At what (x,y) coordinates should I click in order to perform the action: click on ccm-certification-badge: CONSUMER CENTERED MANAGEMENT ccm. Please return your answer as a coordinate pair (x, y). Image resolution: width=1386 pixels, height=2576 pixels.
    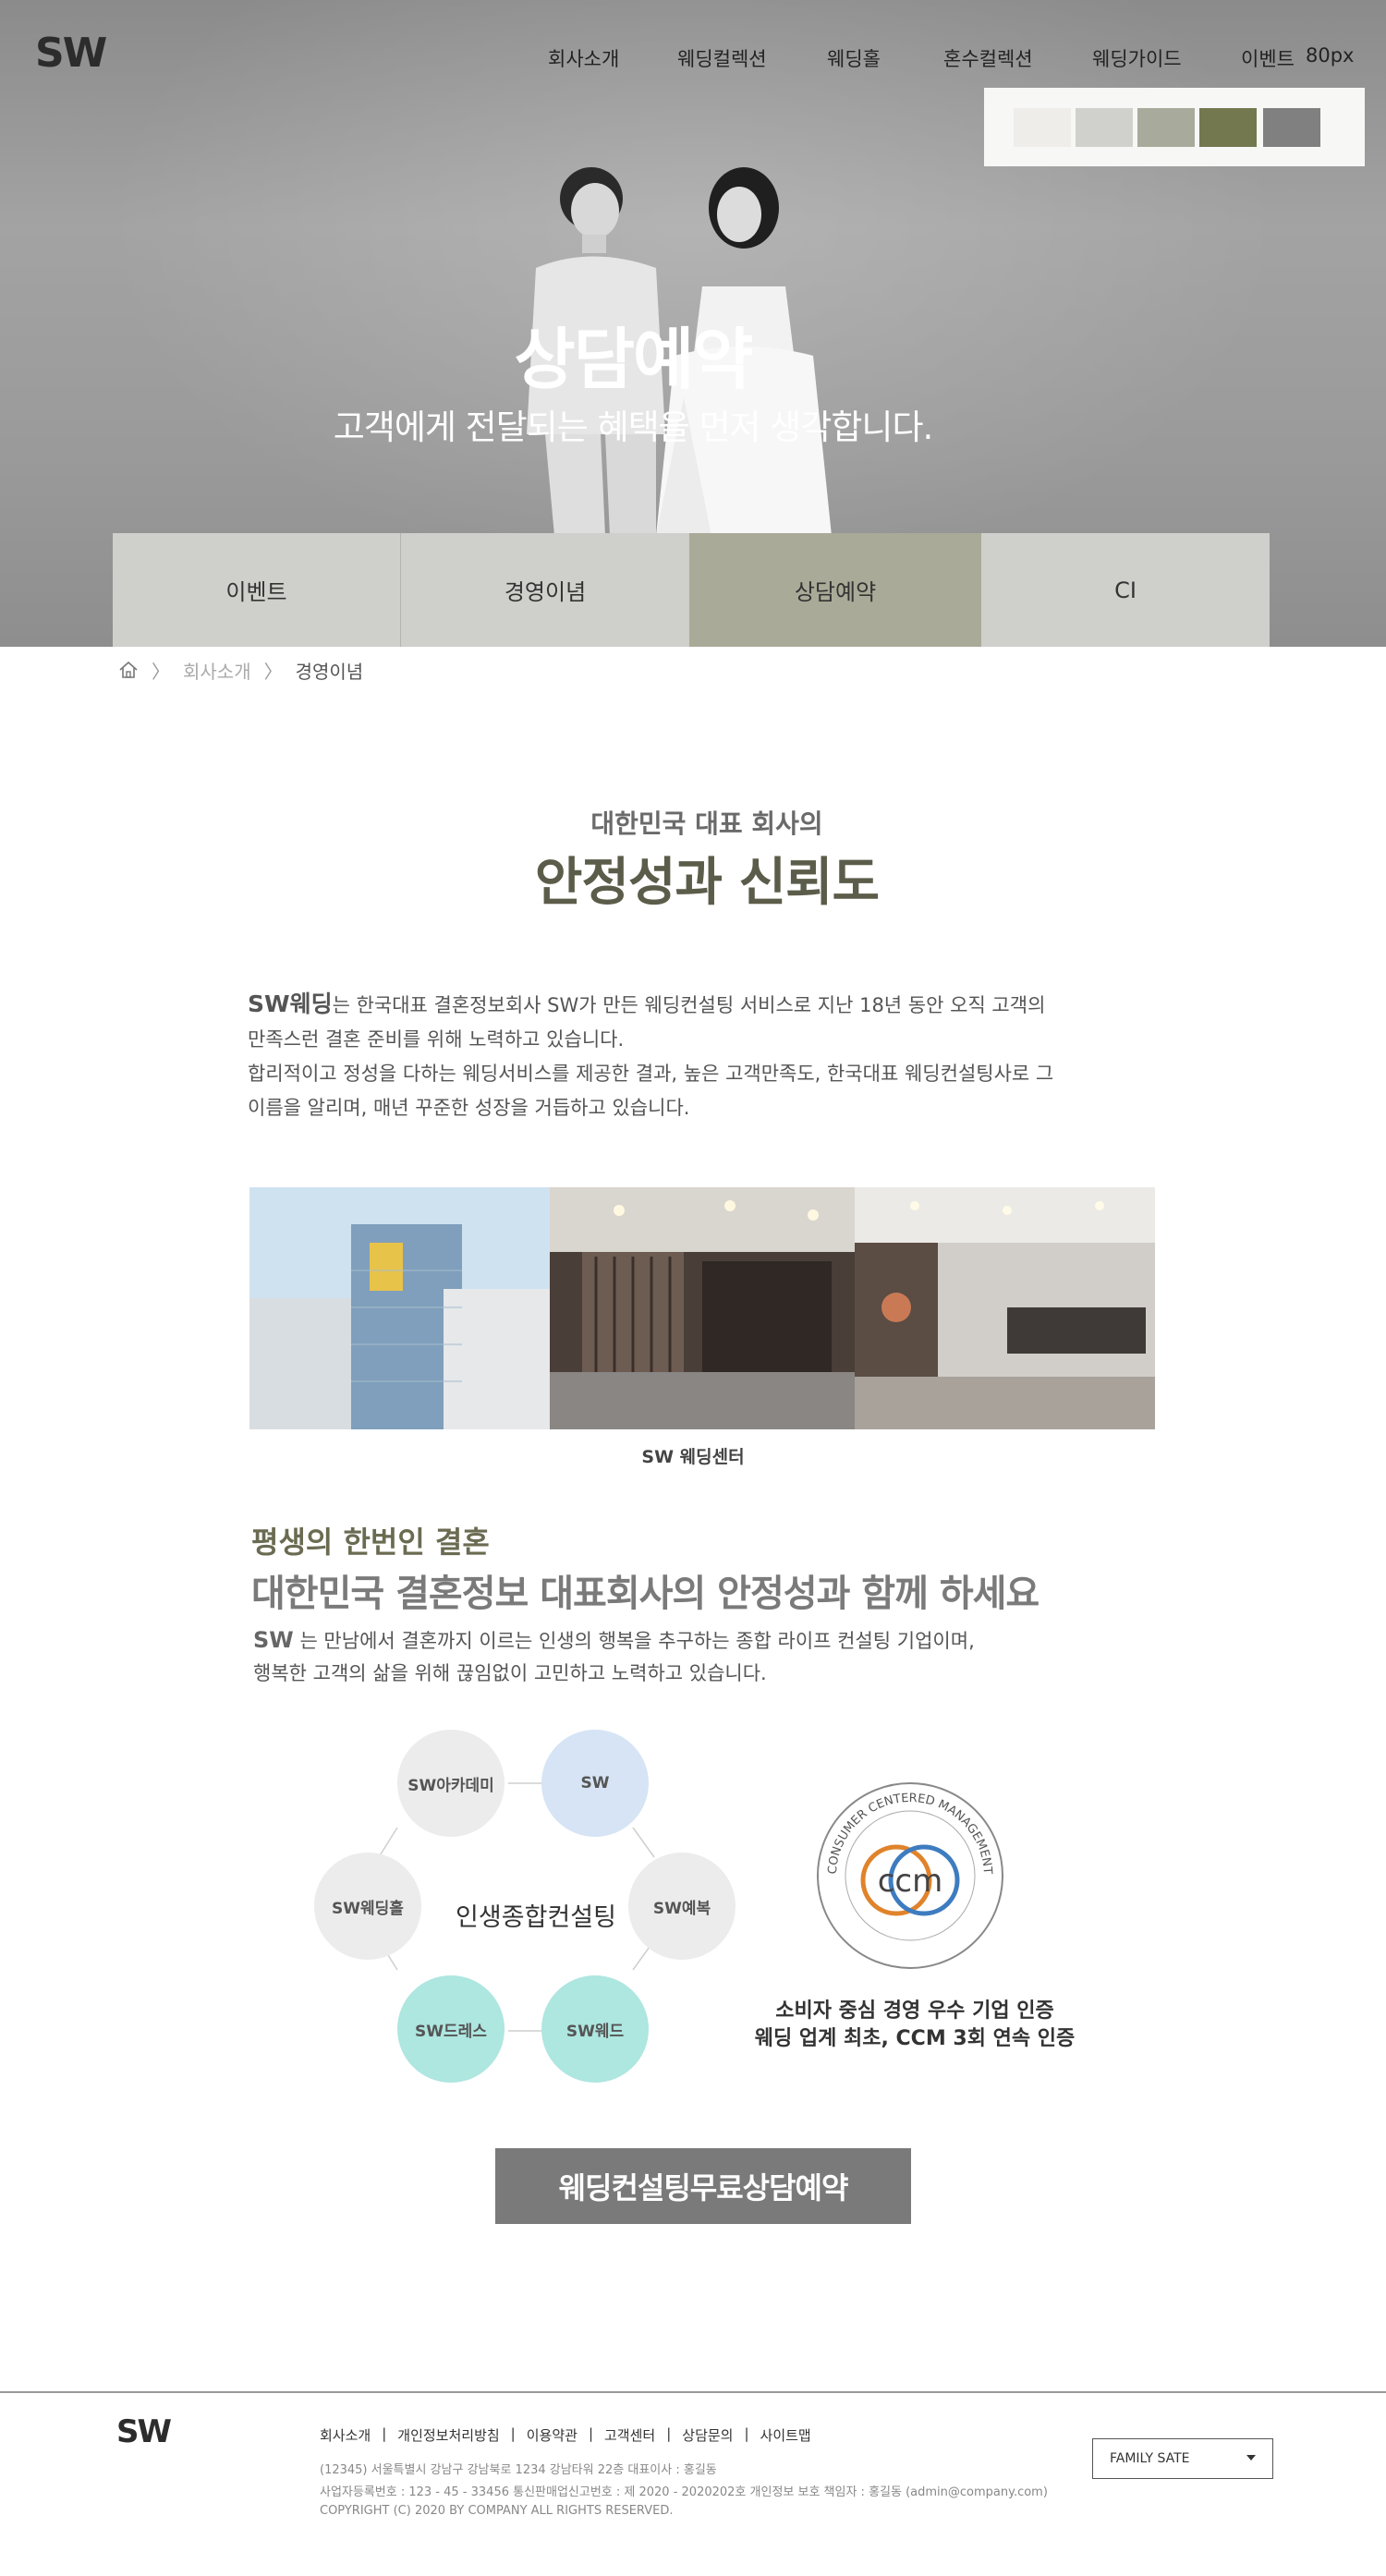
    Looking at the image, I should click on (910, 1875).